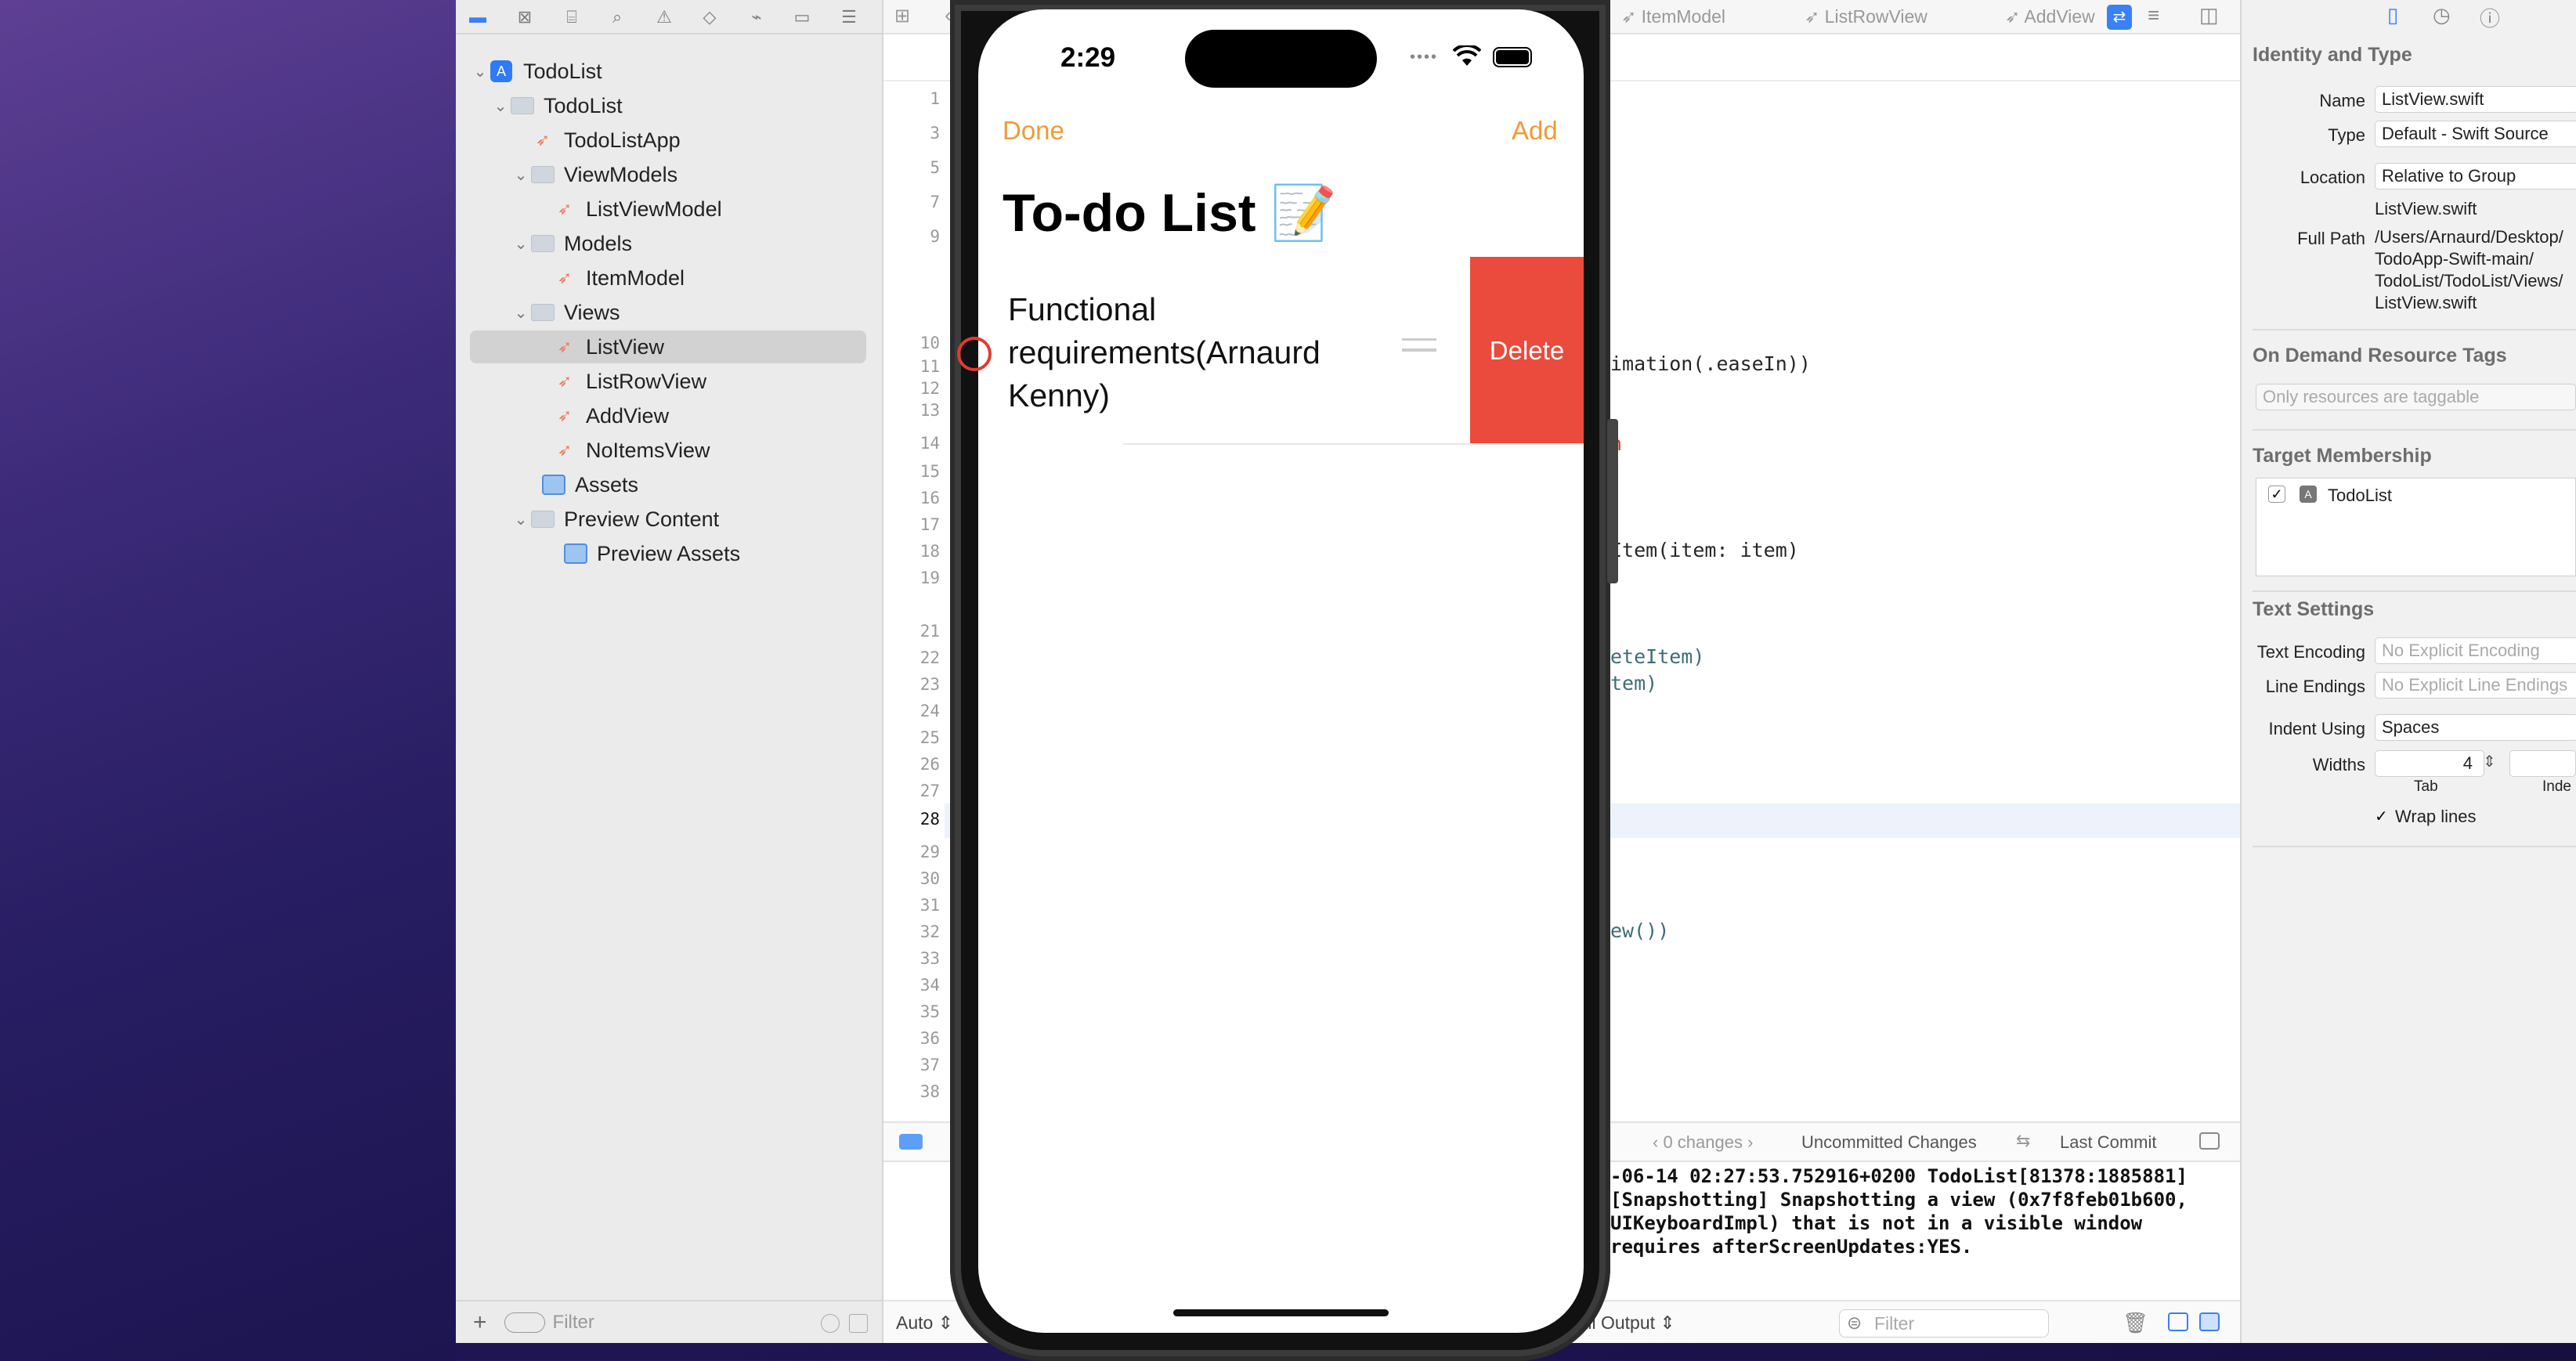  What do you see at coordinates (573, 1323) in the screenshot?
I see `navigator-filter-input: Filter` at bounding box center [573, 1323].